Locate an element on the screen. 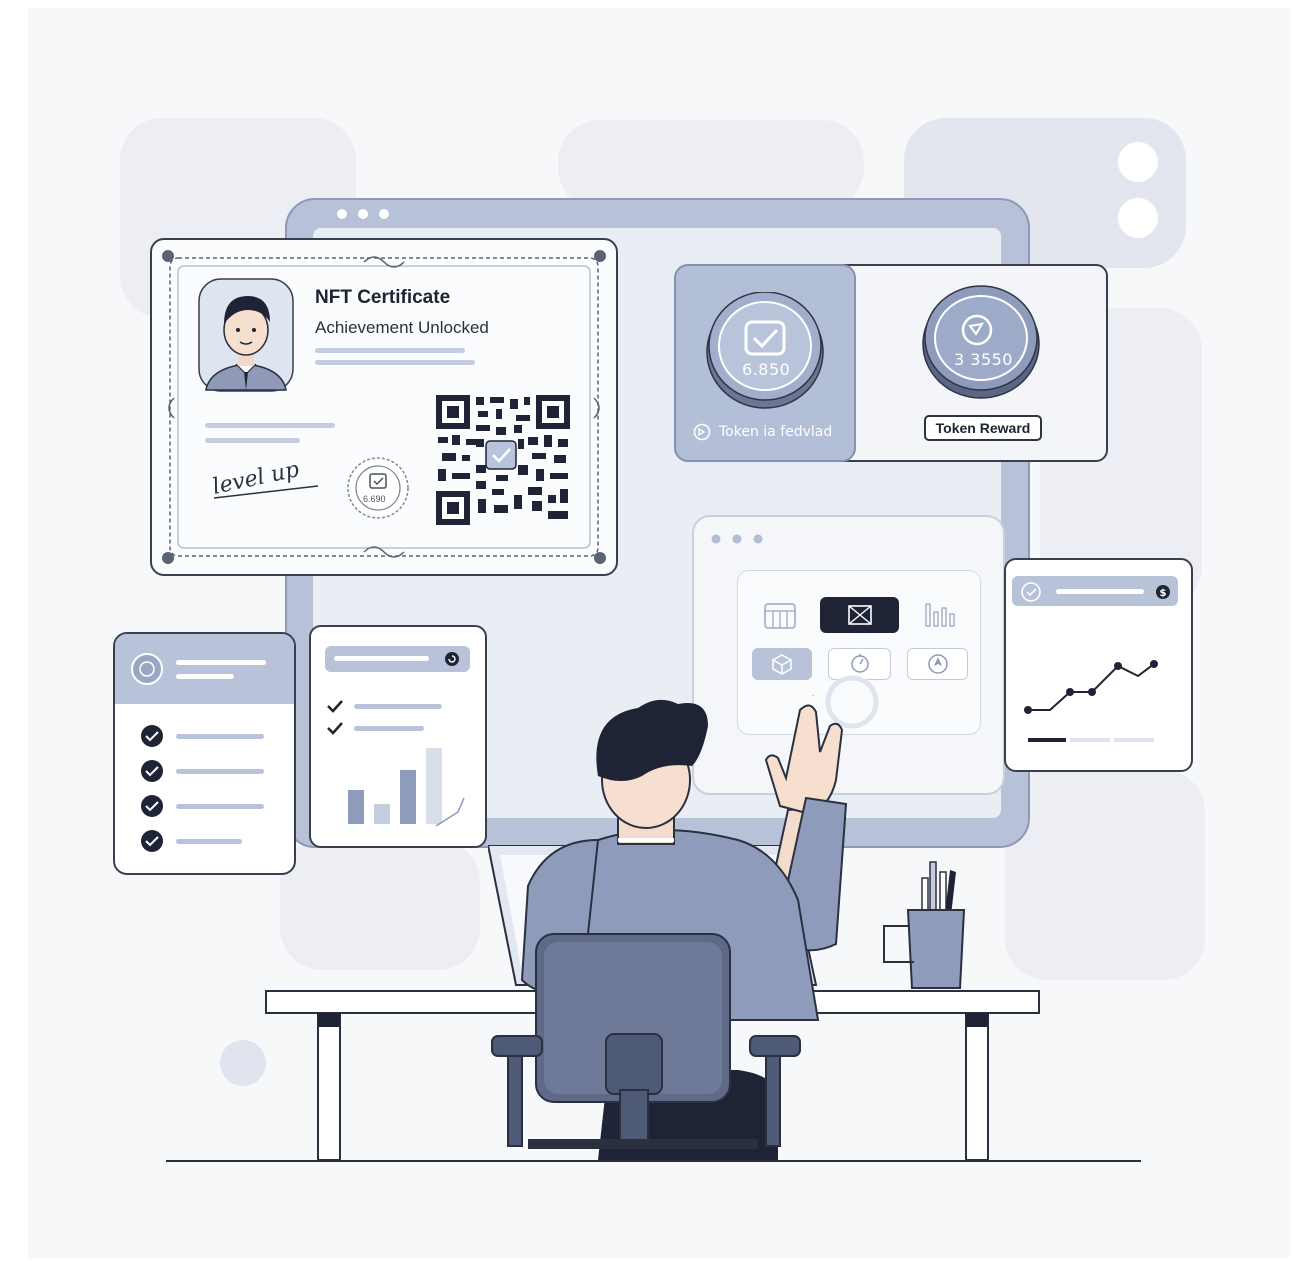 This screenshot has width=1307, height=1261. seal-value: 6.690 is located at coordinates (374, 499).